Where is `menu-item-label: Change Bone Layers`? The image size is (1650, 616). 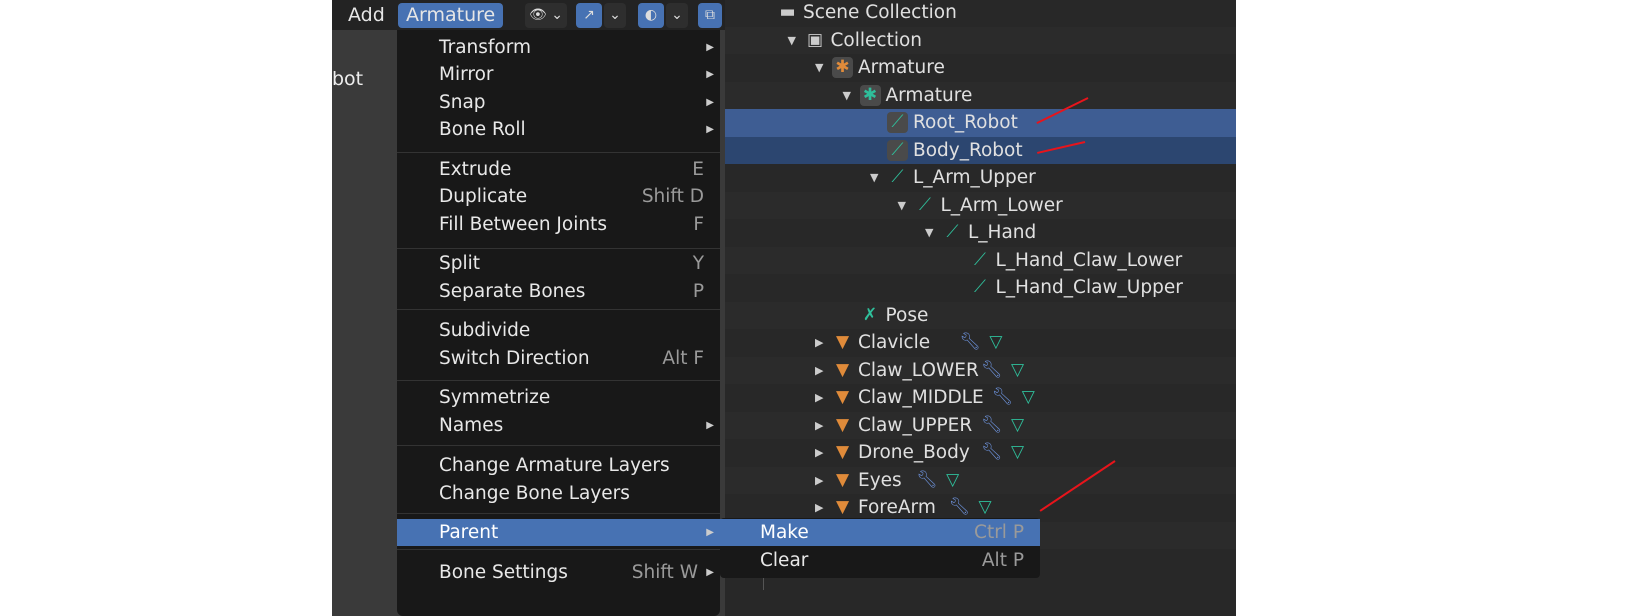
menu-item-label: Change Bone Layers is located at coordinates (534, 493).